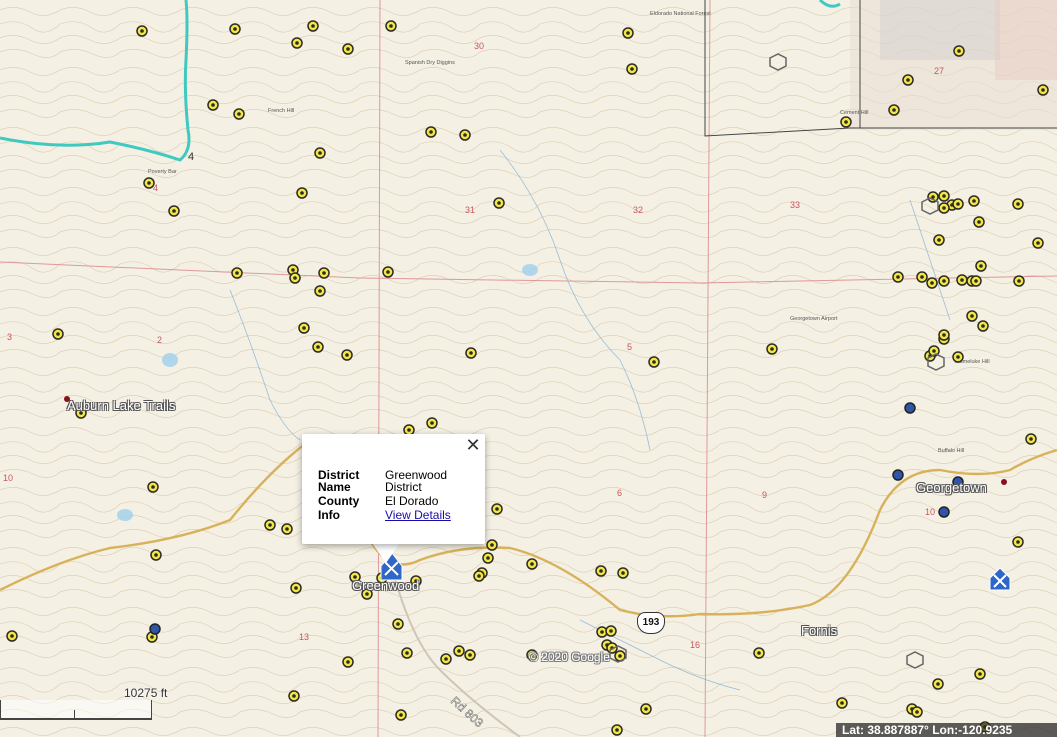 Image resolution: width=1057 pixels, height=737 pixels. I want to click on section-number: 3, so click(9, 337).